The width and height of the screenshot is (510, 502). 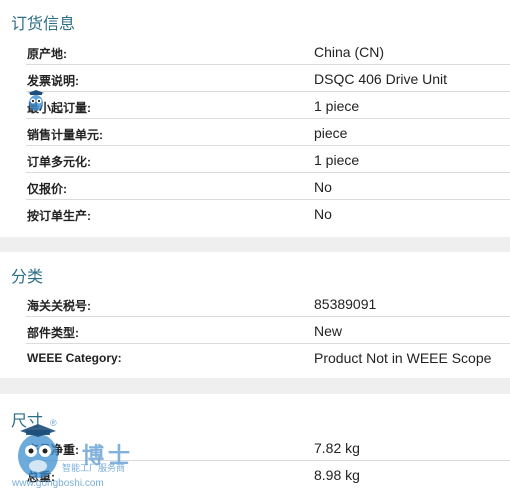 What do you see at coordinates (403, 358) in the screenshot?
I see `row-value: Product Not in WEEE Scope` at bounding box center [403, 358].